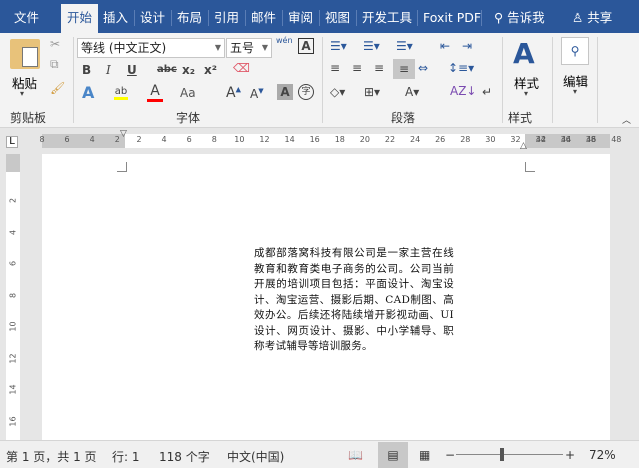 The height and width of the screenshot is (468, 639). Describe the element at coordinates (393, 455) in the screenshot. I see `print-layout-icon: ▤` at that location.